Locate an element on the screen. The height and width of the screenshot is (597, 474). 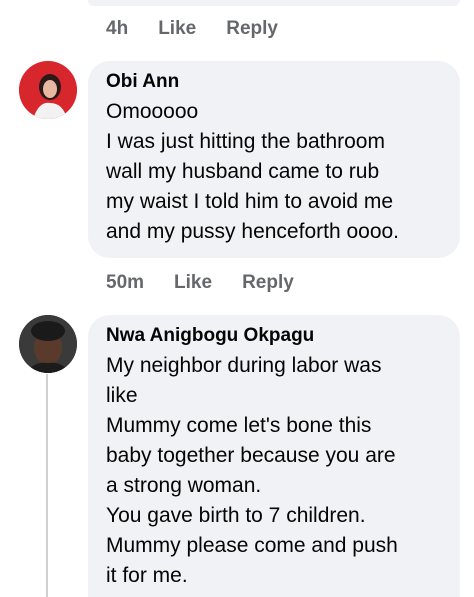
comment-text-line: and my pussy henceforth oooo. is located at coordinates (253, 231).